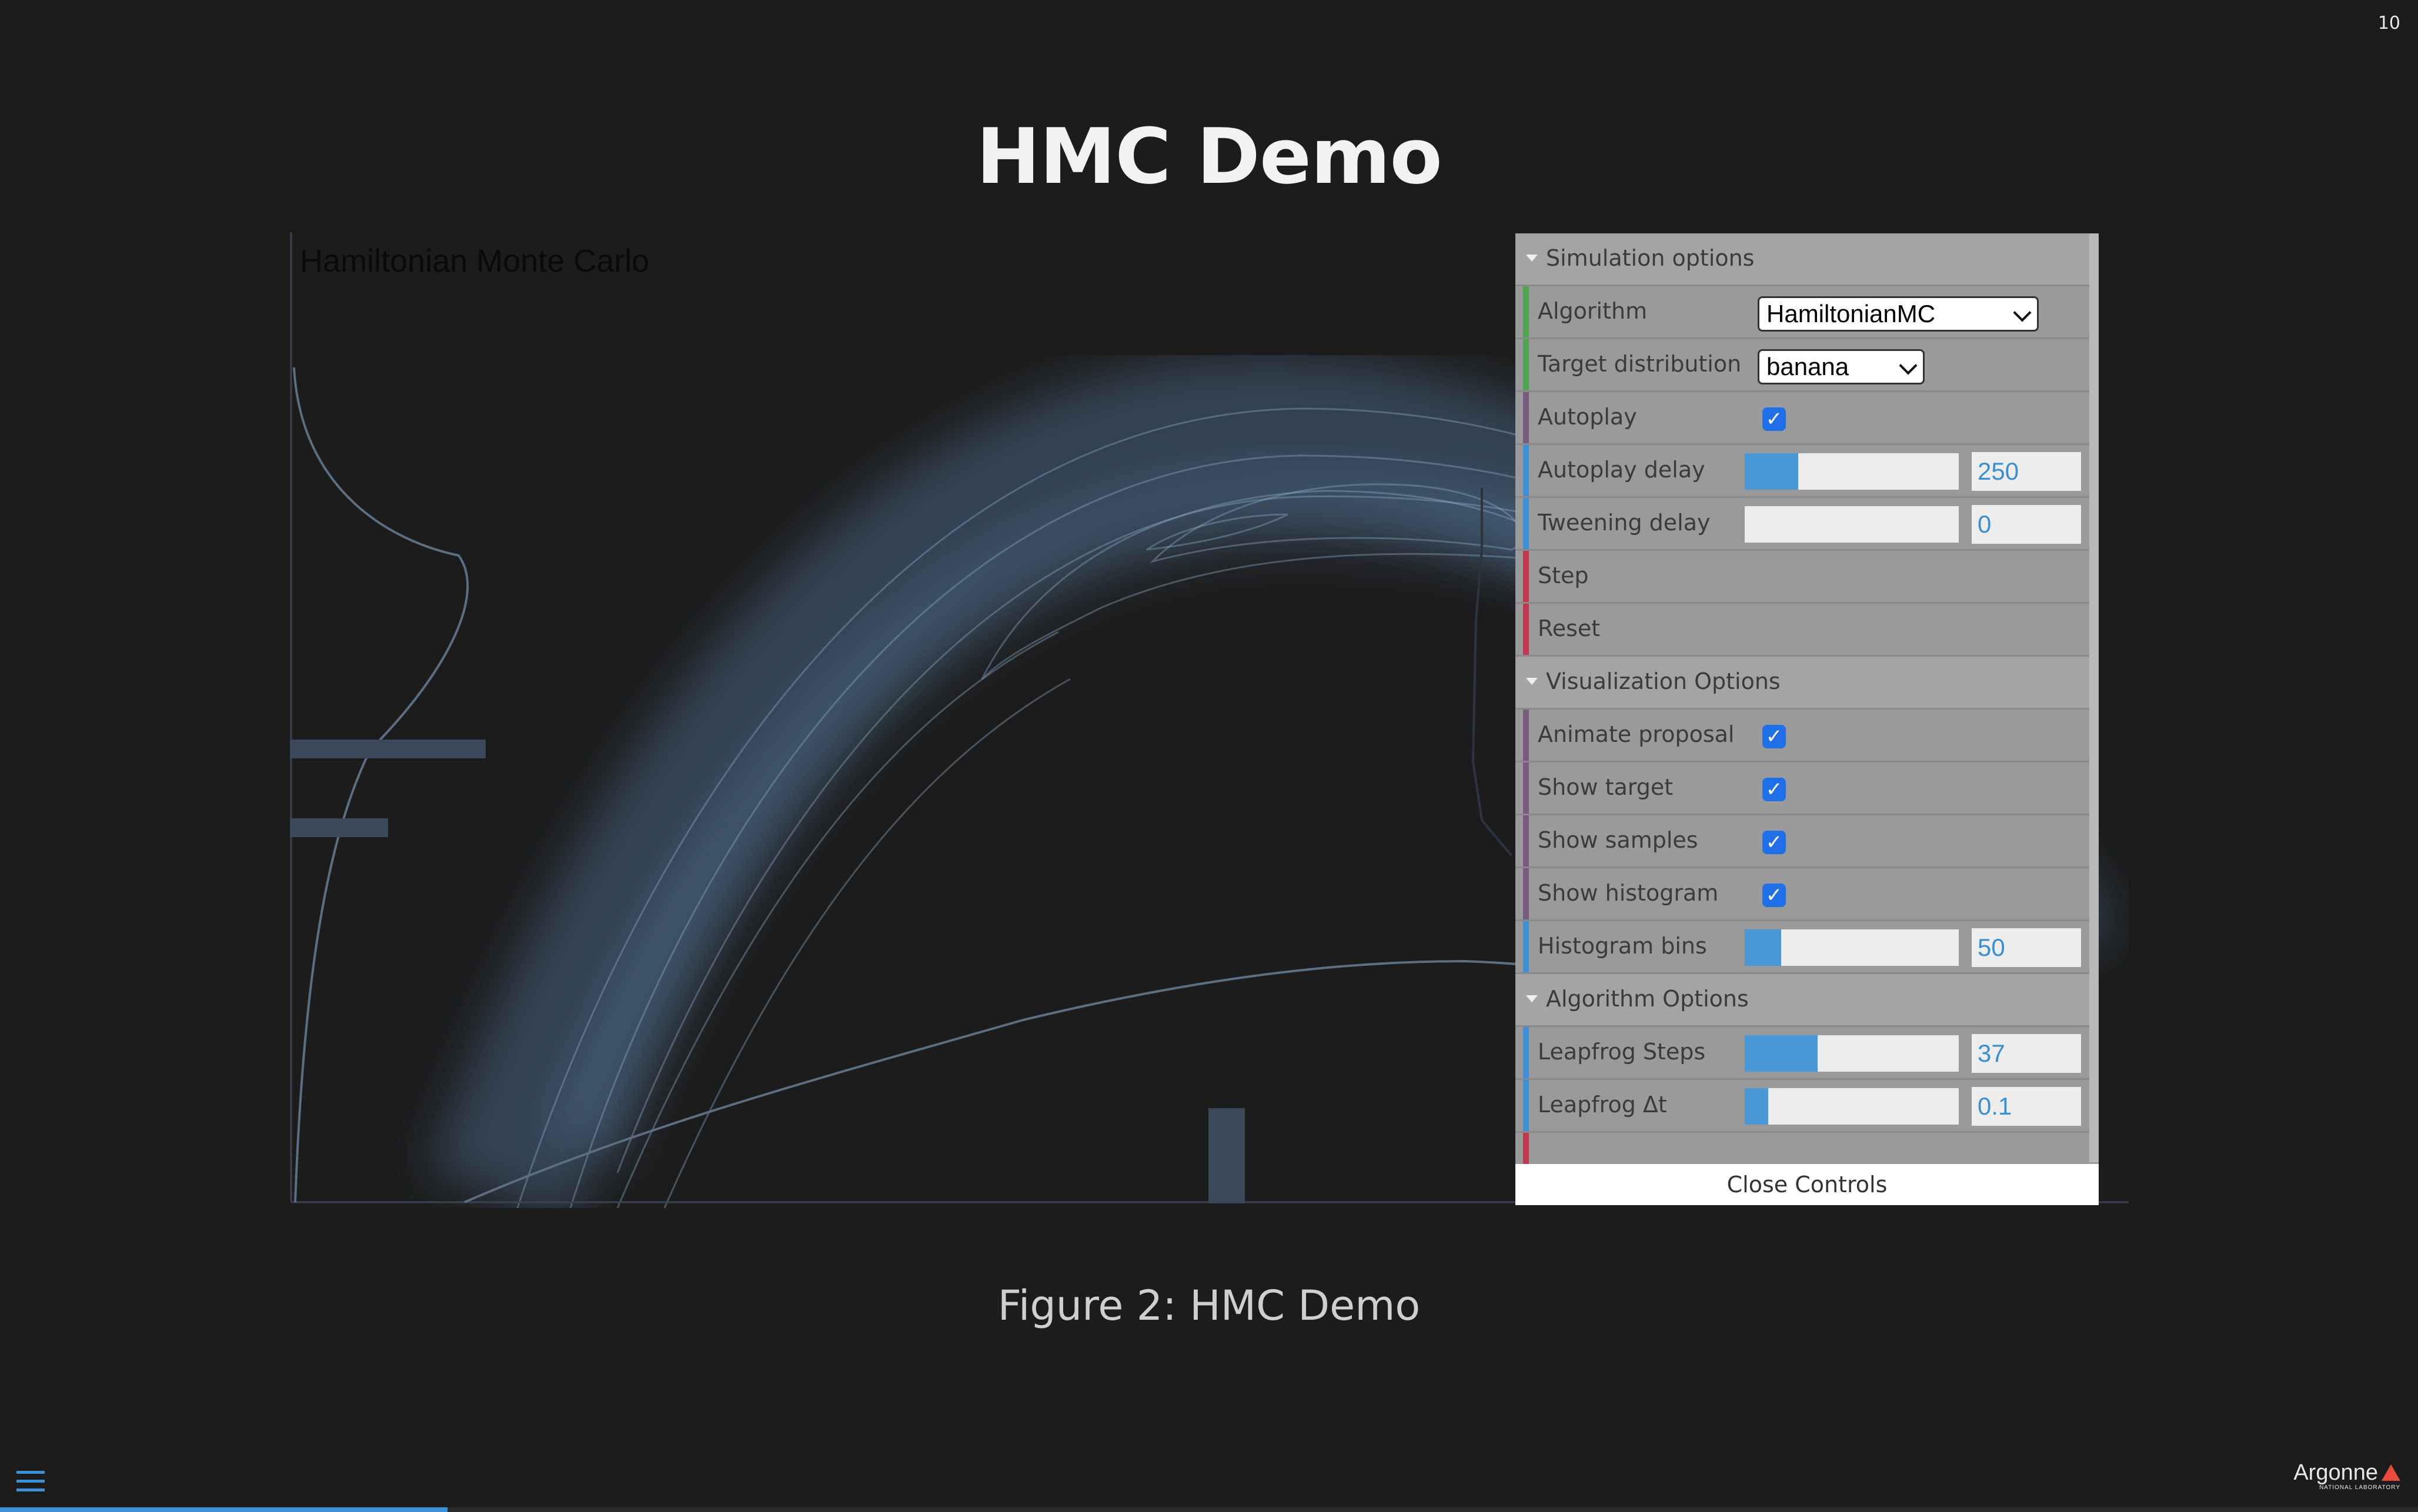 The image size is (2418, 1512). What do you see at coordinates (1209, 156) in the screenshot?
I see `slide-title: HMC Demo` at bounding box center [1209, 156].